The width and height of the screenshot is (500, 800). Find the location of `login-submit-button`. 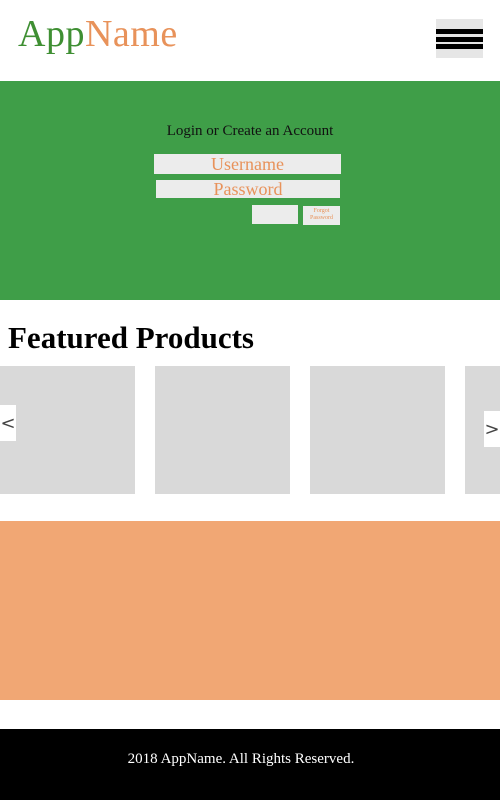

login-submit-button is located at coordinates (275, 214).